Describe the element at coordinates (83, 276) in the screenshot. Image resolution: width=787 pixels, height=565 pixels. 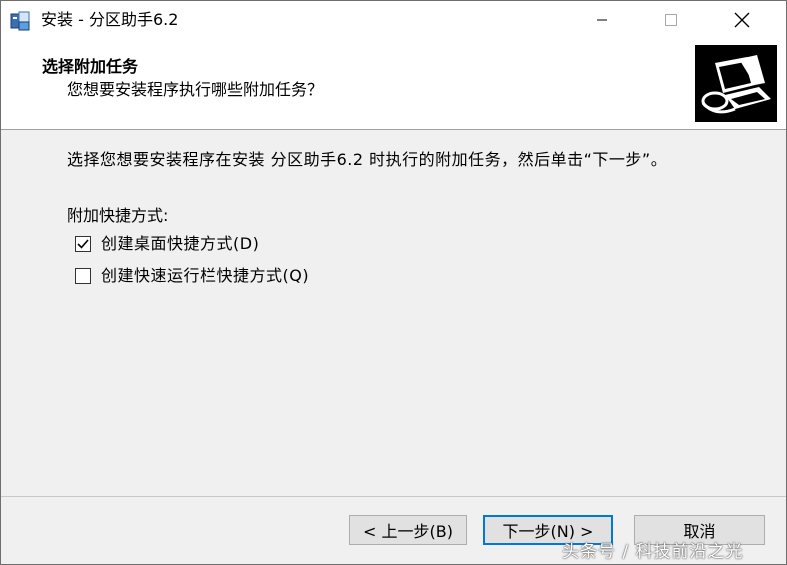
I see `quicklaunch-shortcut-checkbox` at that location.